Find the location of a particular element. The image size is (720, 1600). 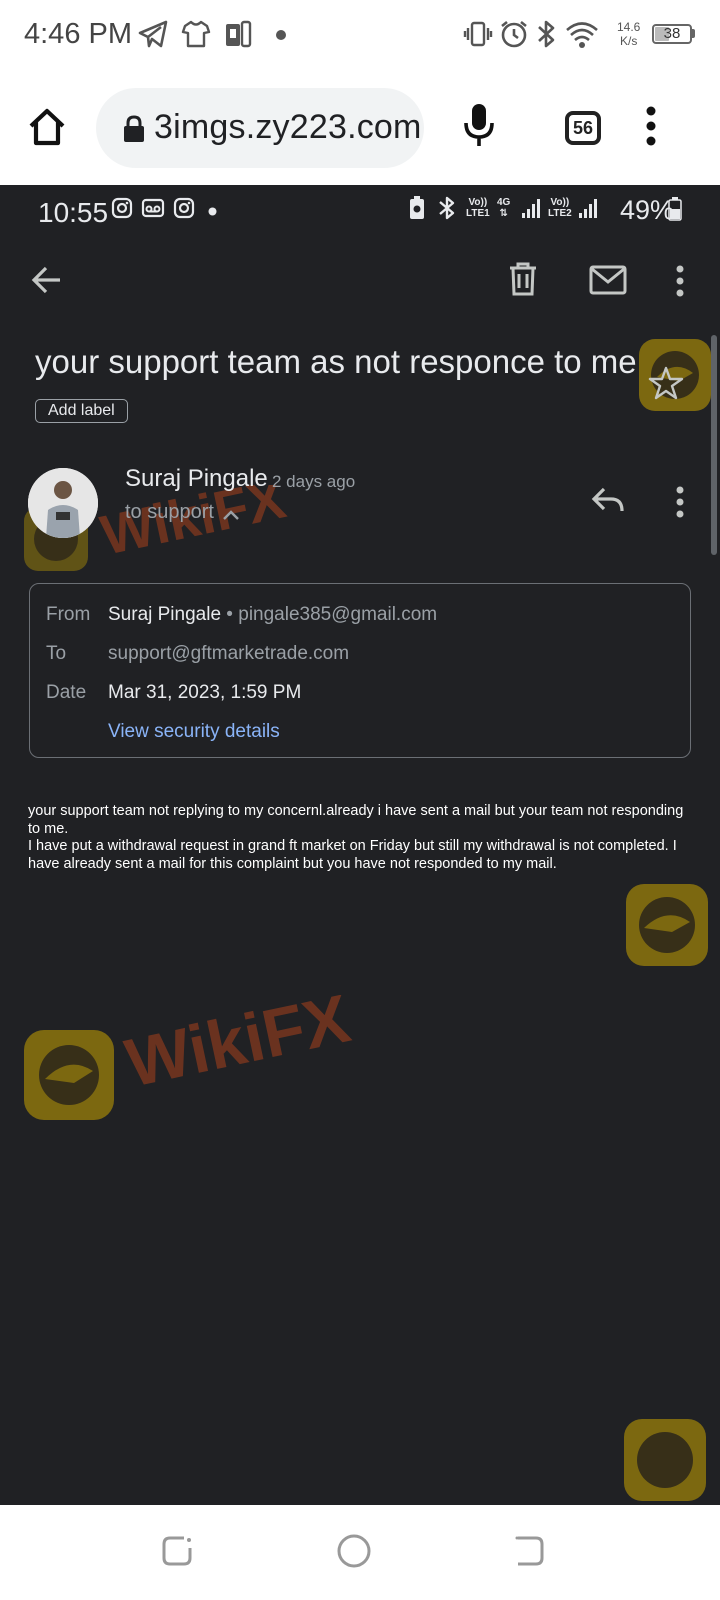

navigation-bar is located at coordinates (360, 1552).